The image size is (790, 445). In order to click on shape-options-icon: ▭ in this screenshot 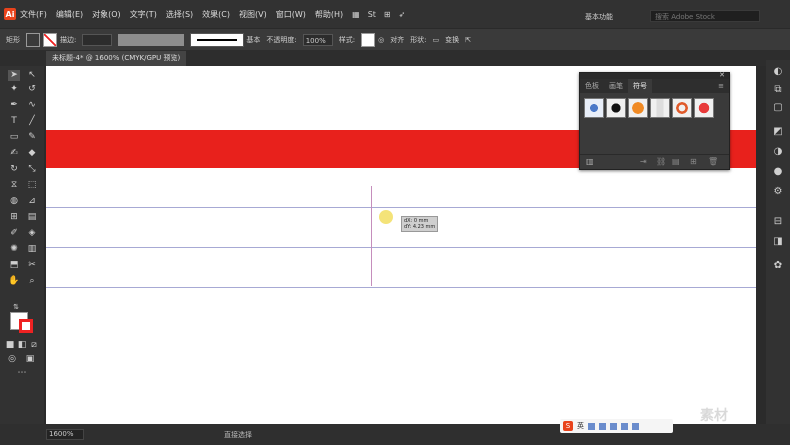, I will do `click(436, 40)`.